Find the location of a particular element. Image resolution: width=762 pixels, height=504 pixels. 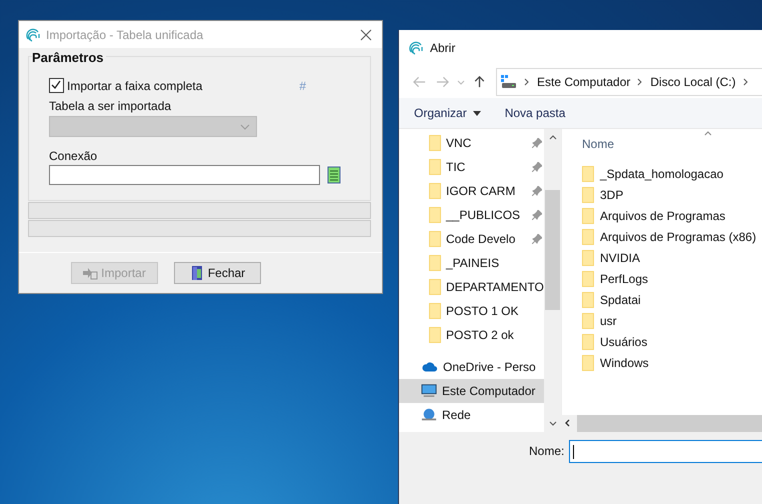

folder-item: 3DP is located at coordinates (672, 194).